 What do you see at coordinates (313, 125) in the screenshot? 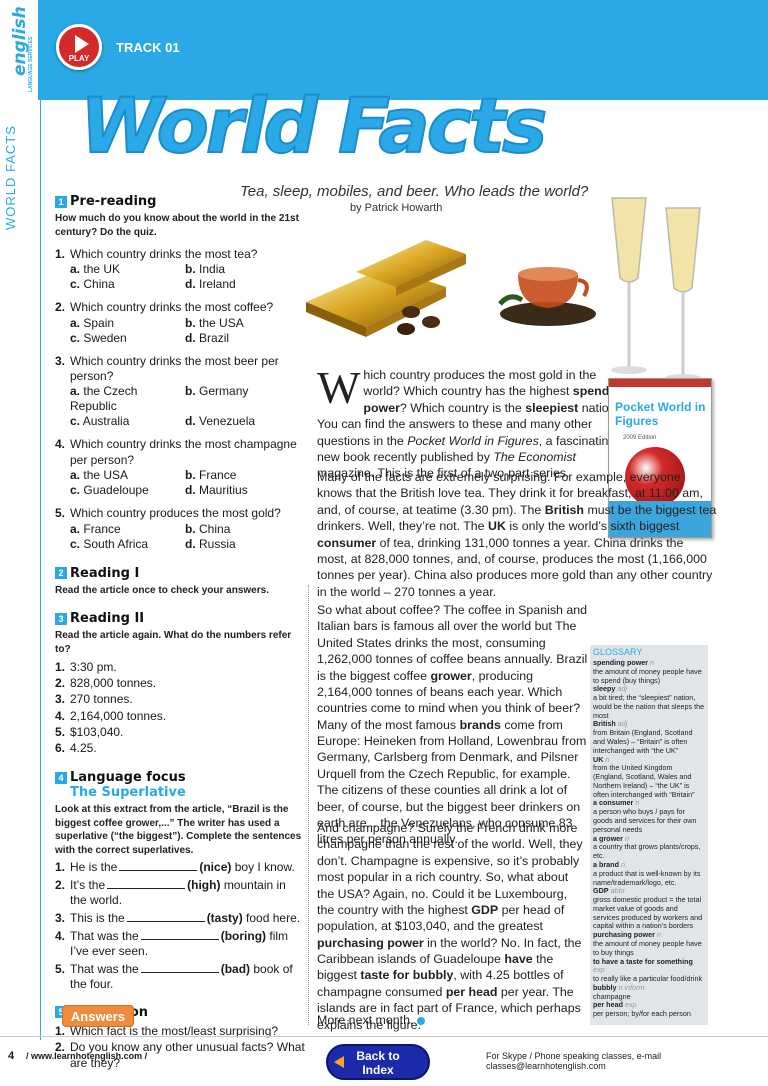
I see `page-title: World Facts` at bounding box center [313, 125].